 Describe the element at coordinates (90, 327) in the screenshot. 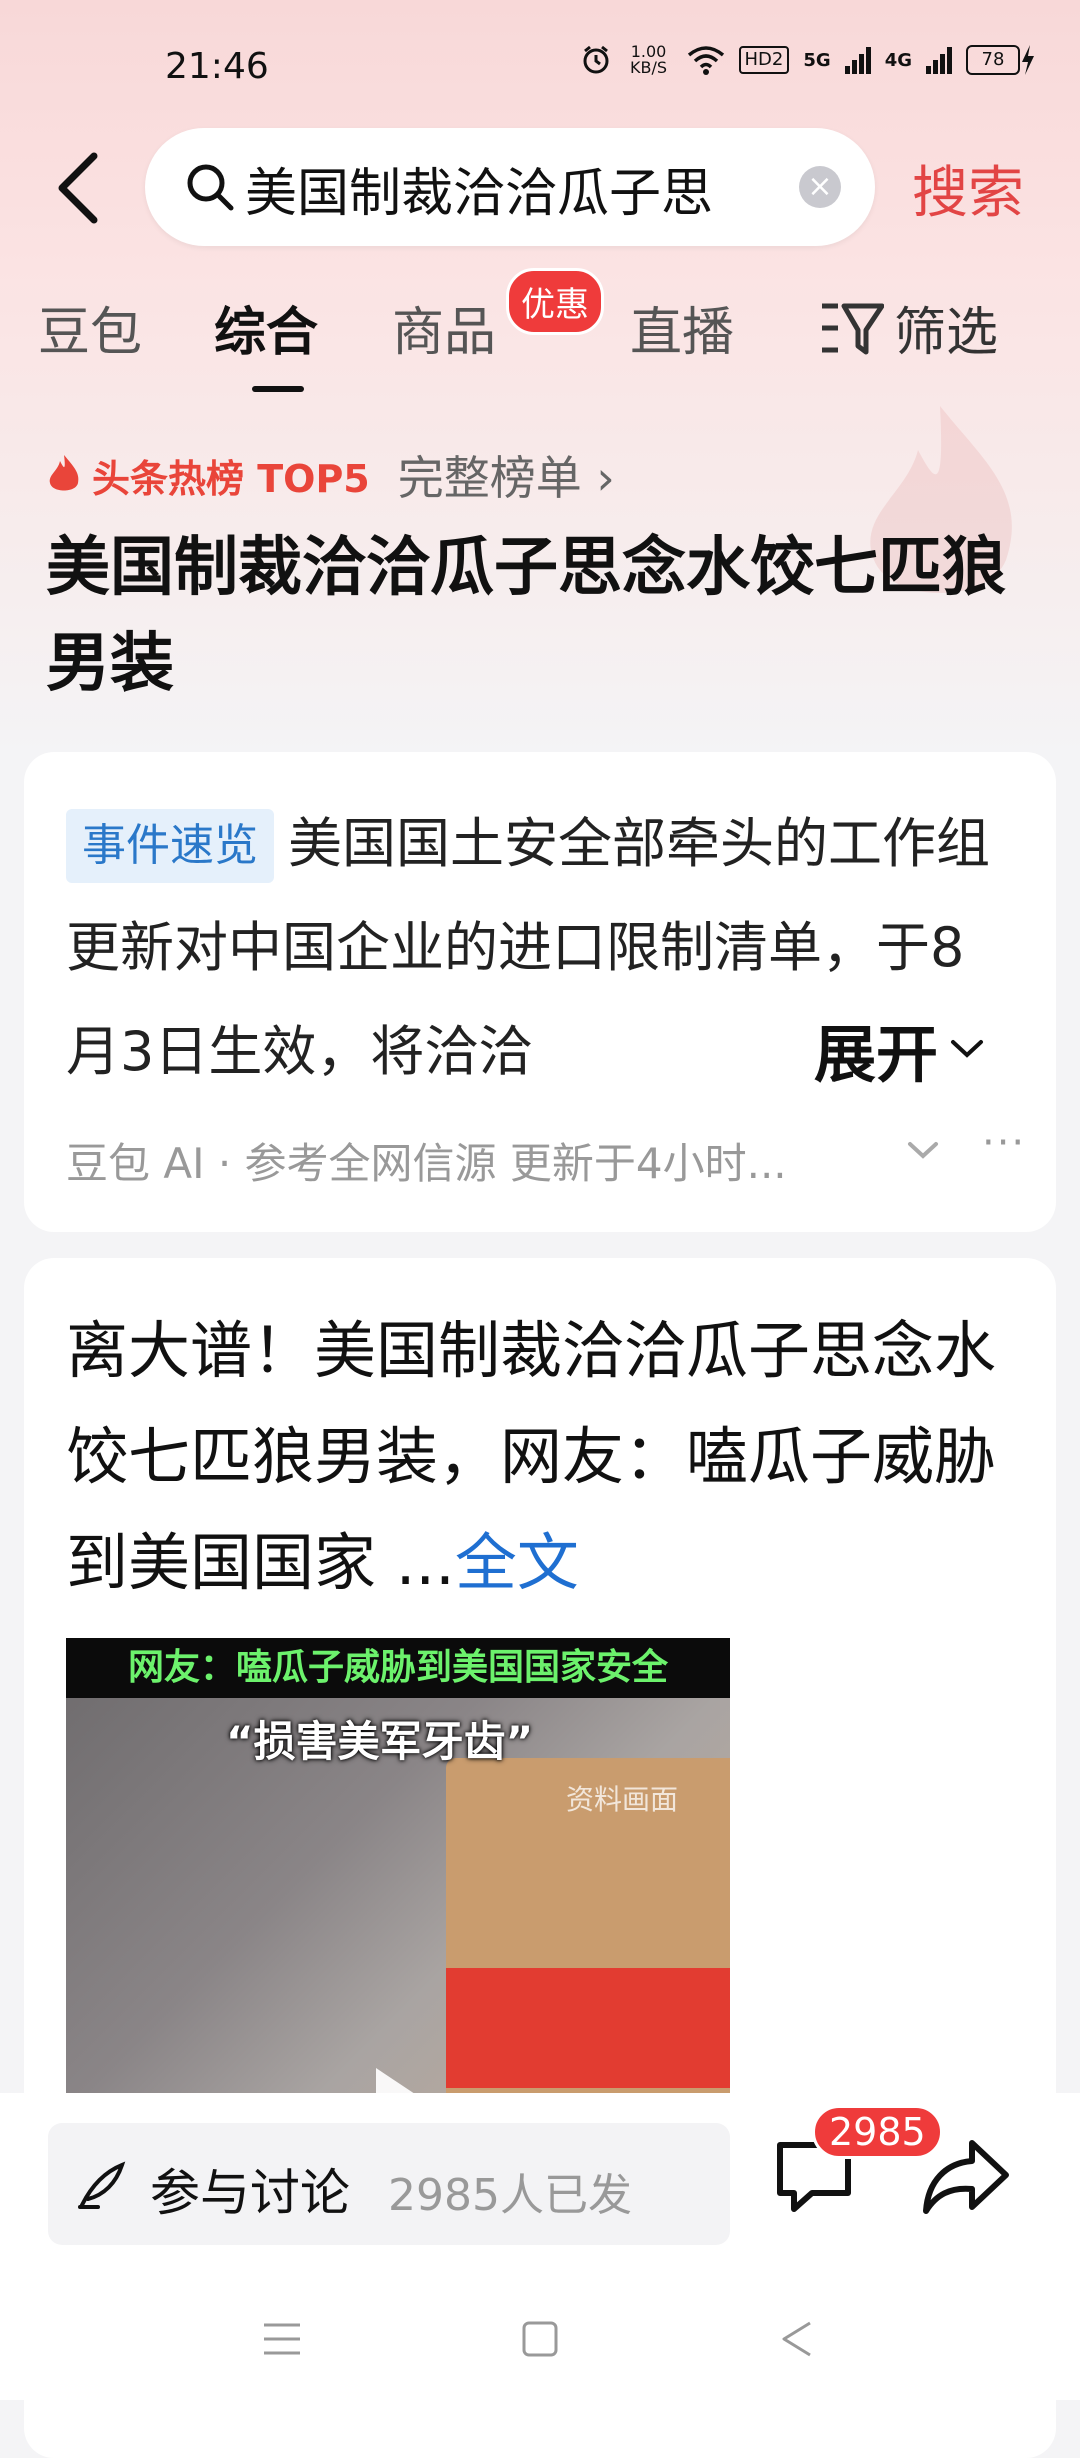

I see `tab-doubao: 豆包` at that location.